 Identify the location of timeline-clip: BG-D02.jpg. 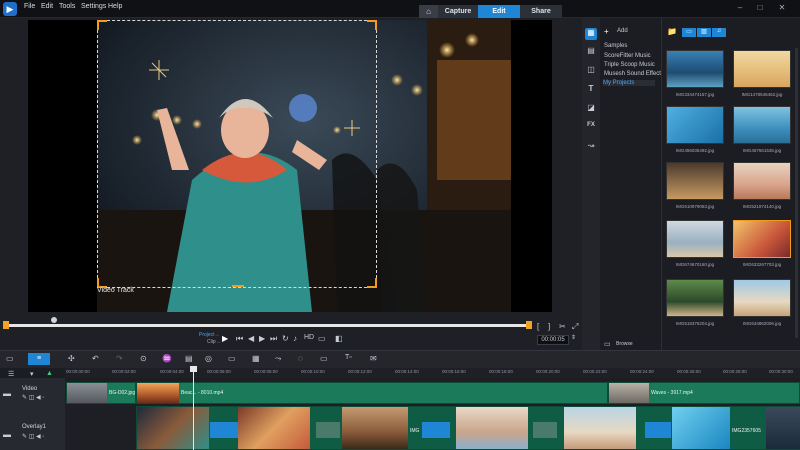
(101, 393).